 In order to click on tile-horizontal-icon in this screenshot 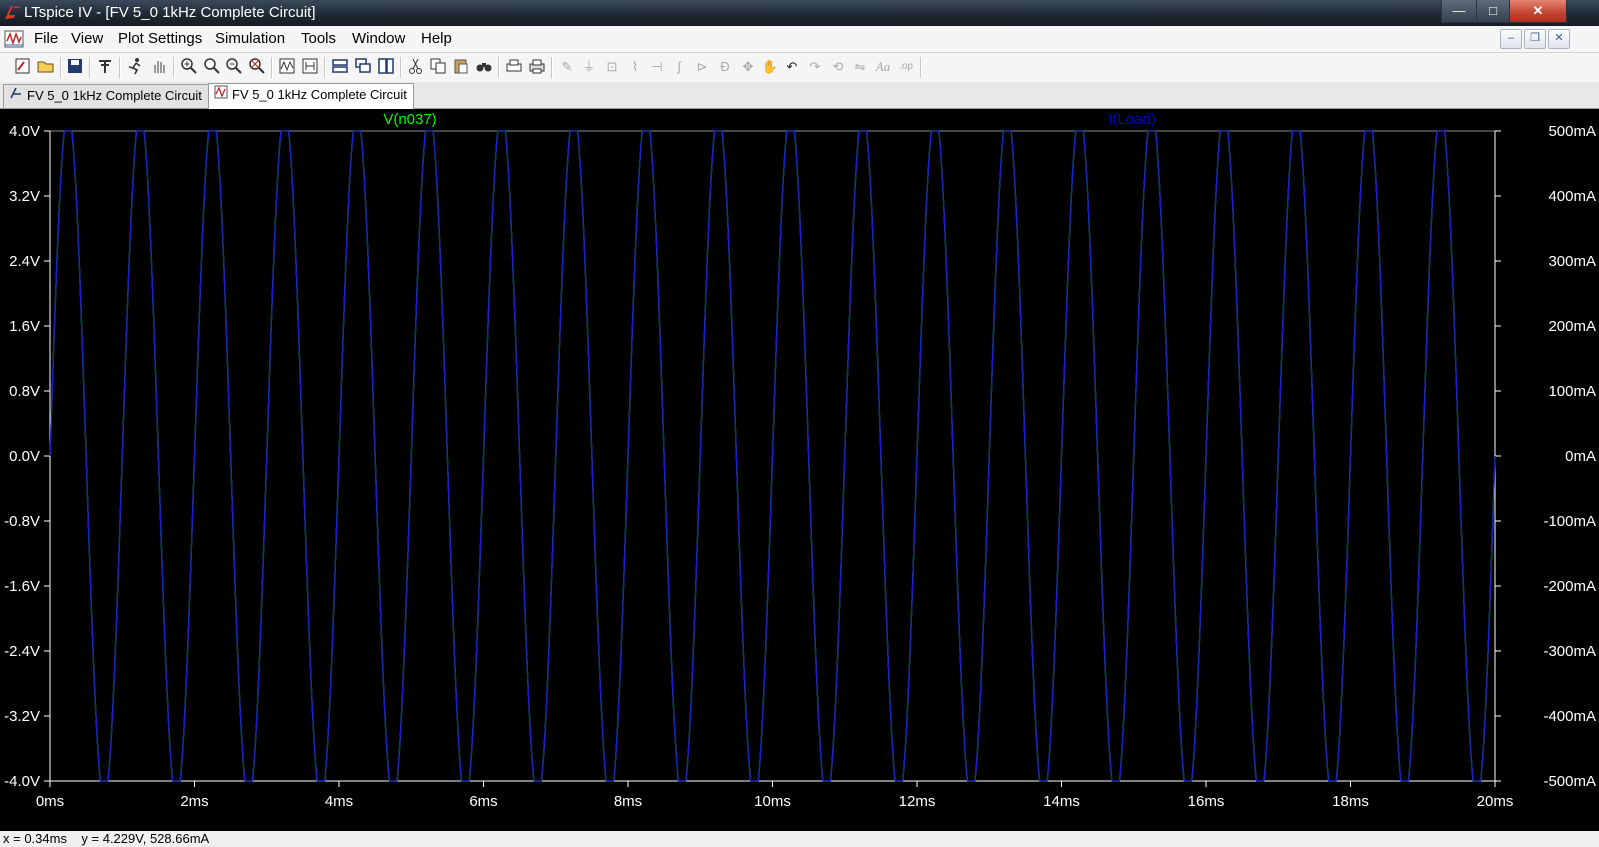, I will do `click(340, 67)`.